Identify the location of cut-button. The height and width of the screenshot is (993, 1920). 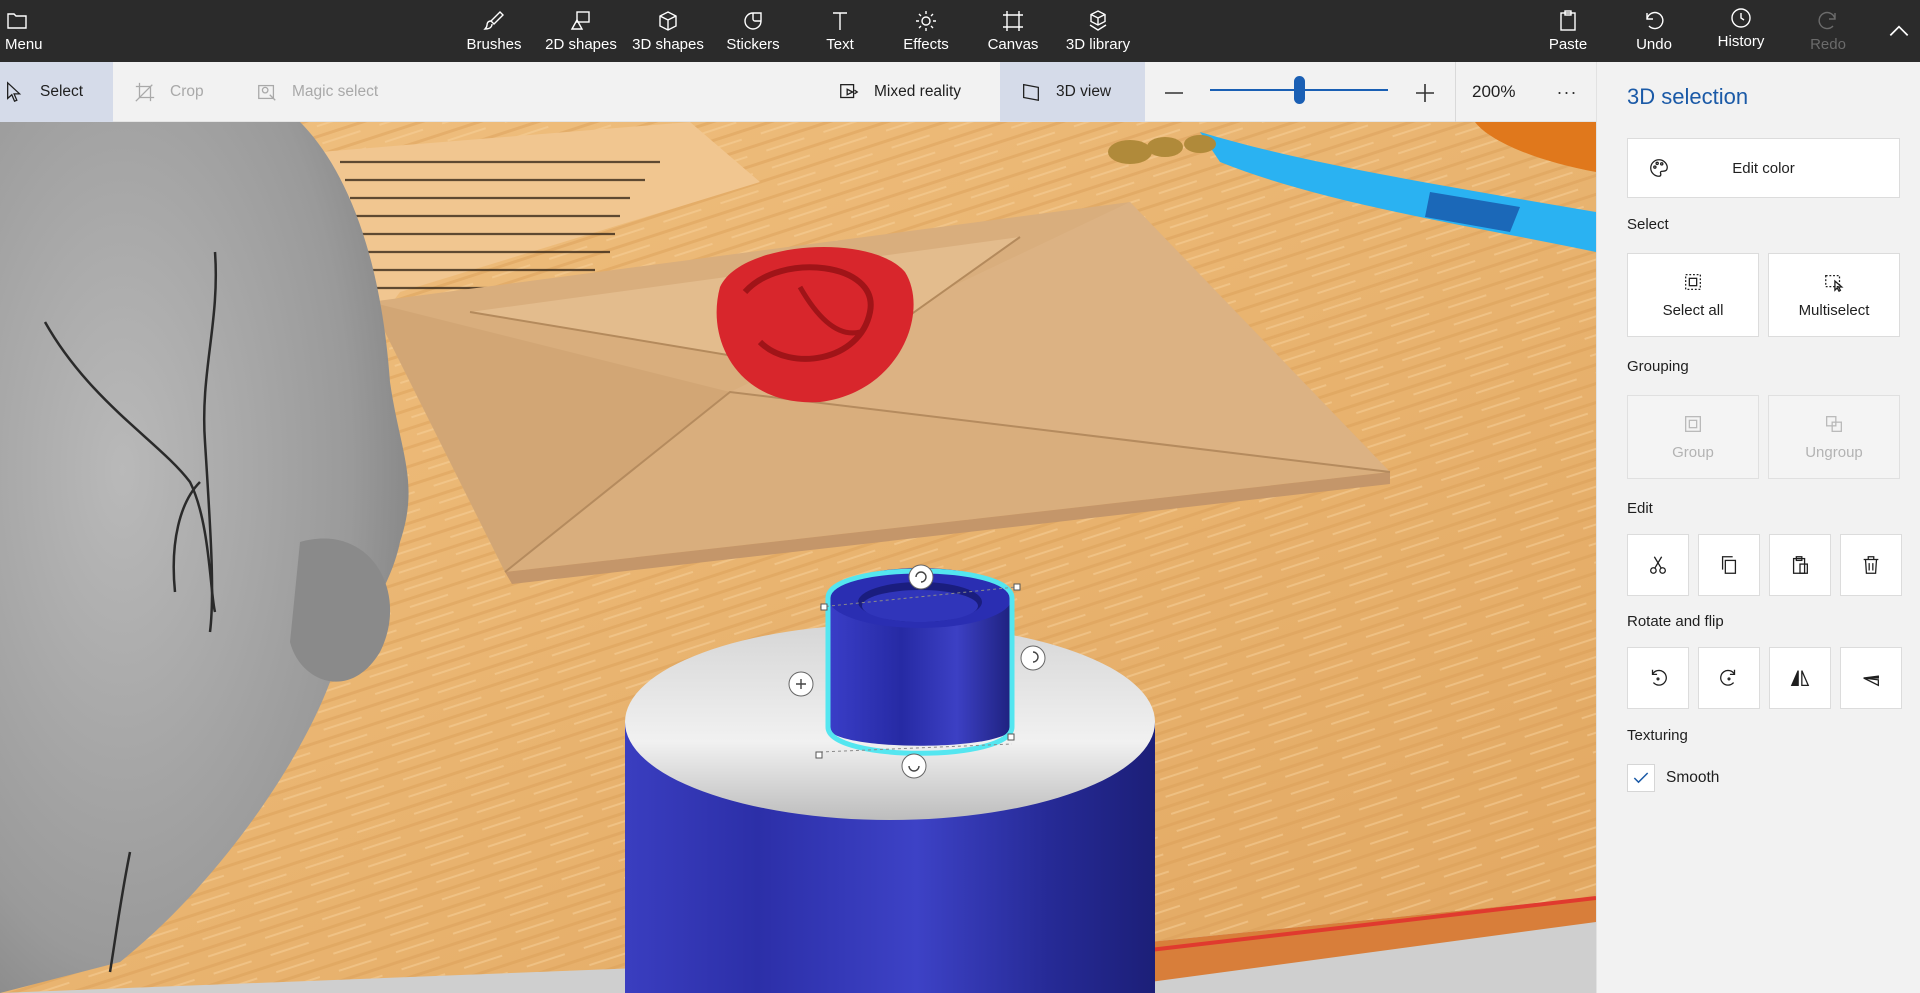
(1658, 565).